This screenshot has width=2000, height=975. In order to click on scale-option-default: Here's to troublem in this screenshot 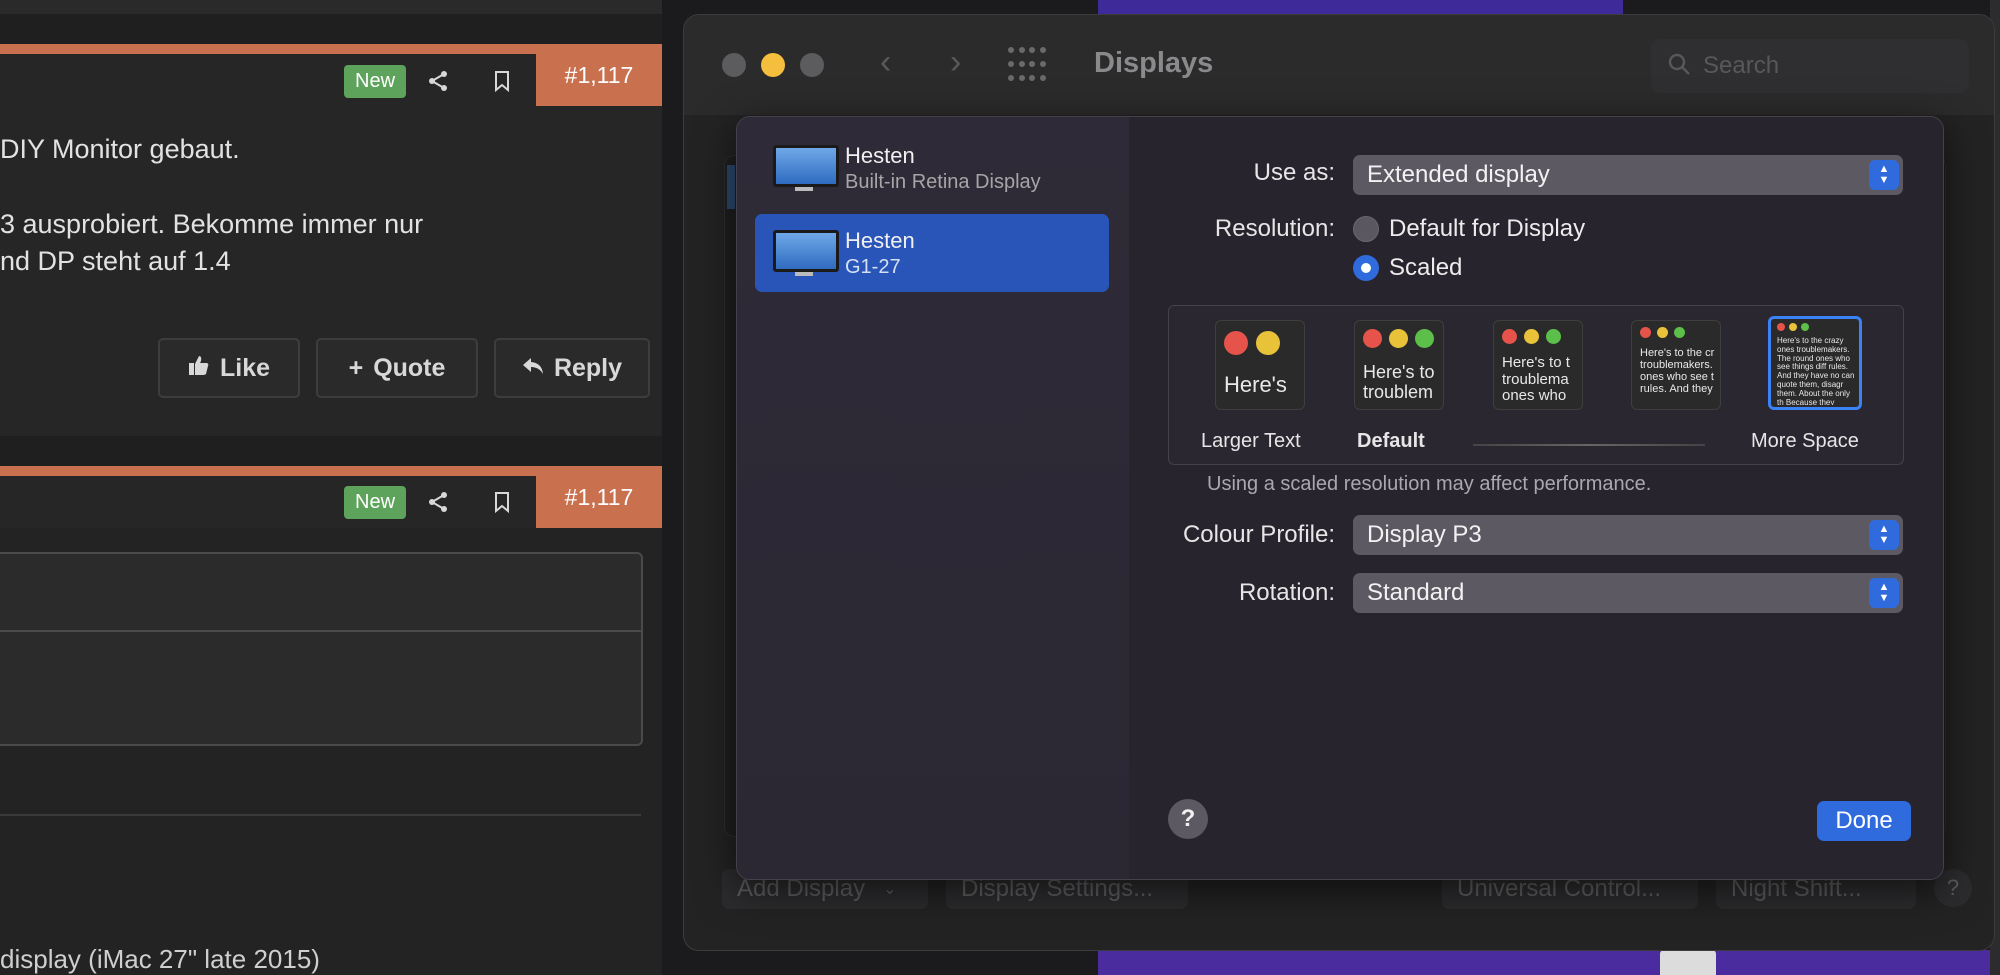, I will do `click(1399, 365)`.